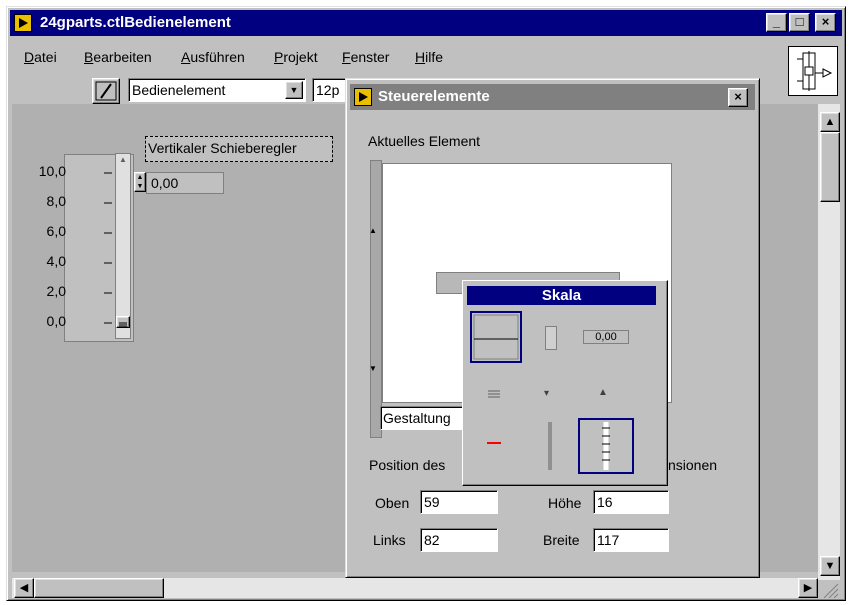  Describe the element at coordinates (459, 540) in the screenshot. I see `links-input: 82` at that location.